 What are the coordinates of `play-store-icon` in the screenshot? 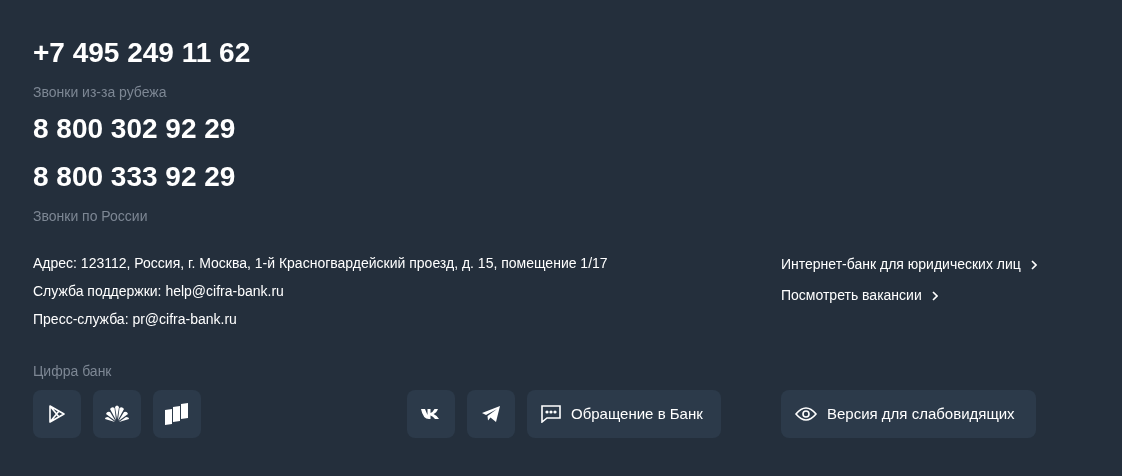 It's located at (57, 414).